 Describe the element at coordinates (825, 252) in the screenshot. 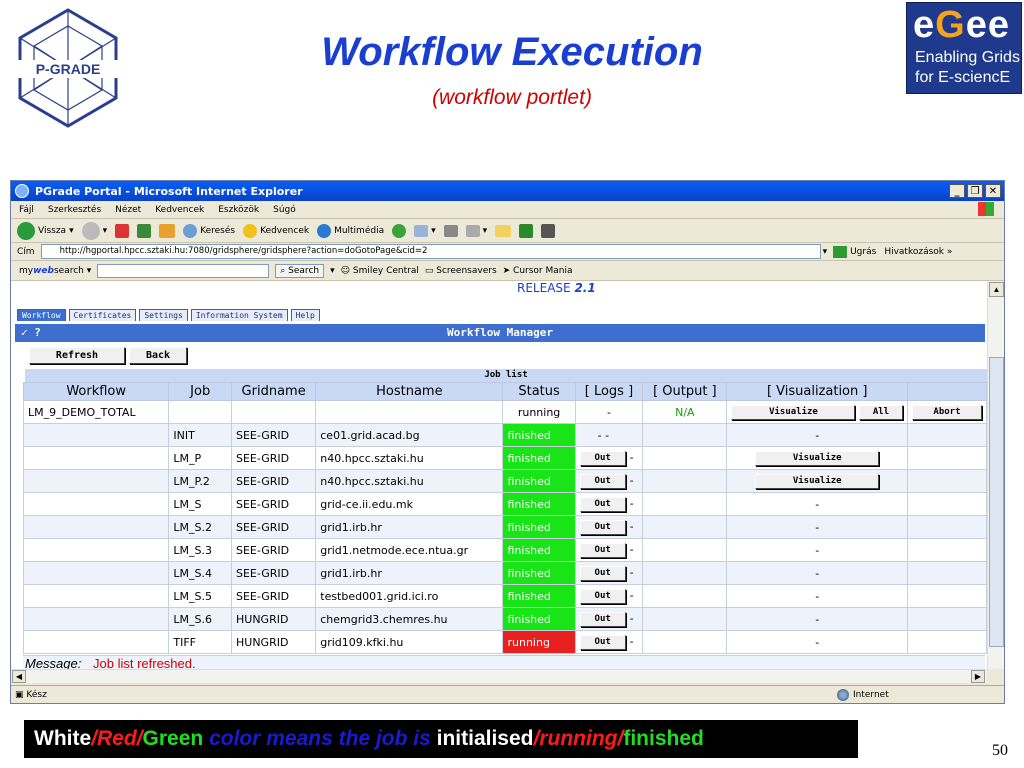

I see `address-dropdown-icon: ▾` at that location.